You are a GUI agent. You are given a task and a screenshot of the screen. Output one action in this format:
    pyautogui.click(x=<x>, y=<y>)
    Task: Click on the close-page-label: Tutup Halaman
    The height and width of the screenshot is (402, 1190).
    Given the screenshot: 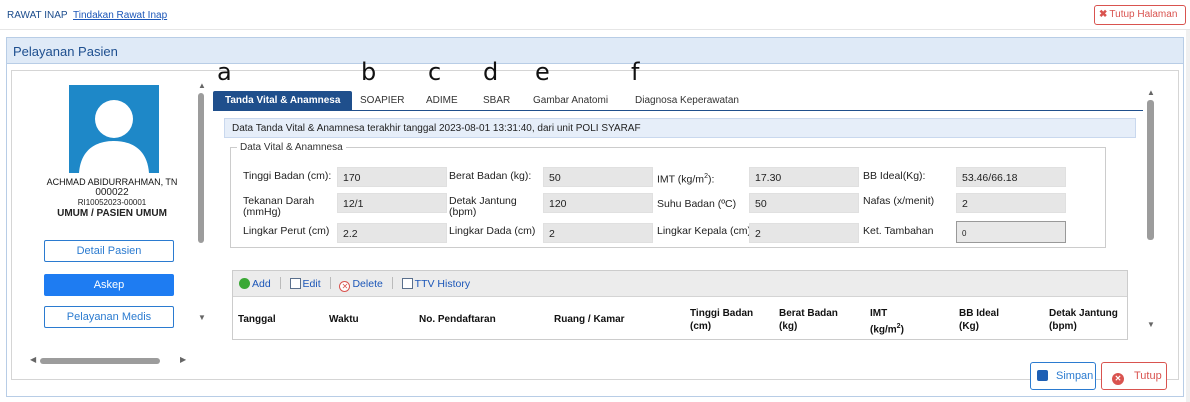 What is the action you would take?
    pyautogui.click(x=1143, y=14)
    